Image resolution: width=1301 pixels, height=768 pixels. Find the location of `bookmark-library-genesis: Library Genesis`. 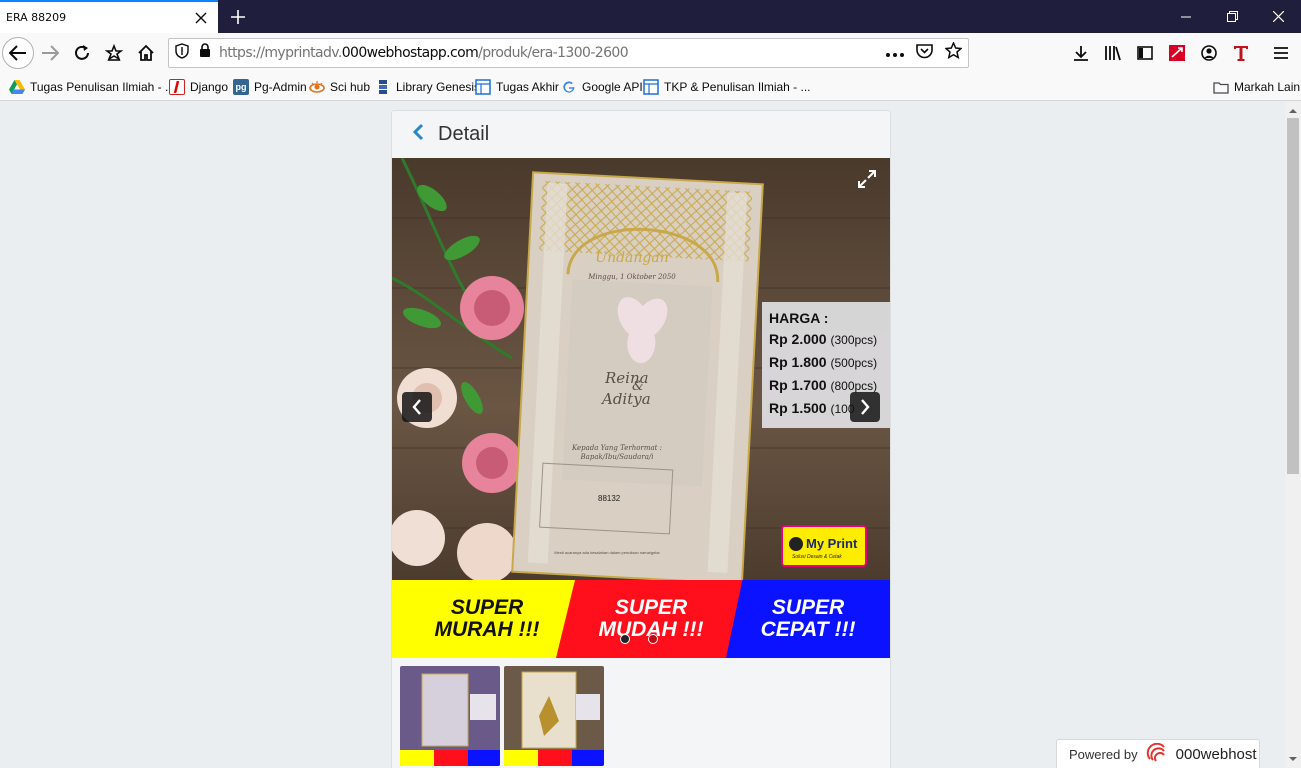

bookmark-library-genesis: Library Genesis is located at coordinates (427, 87).